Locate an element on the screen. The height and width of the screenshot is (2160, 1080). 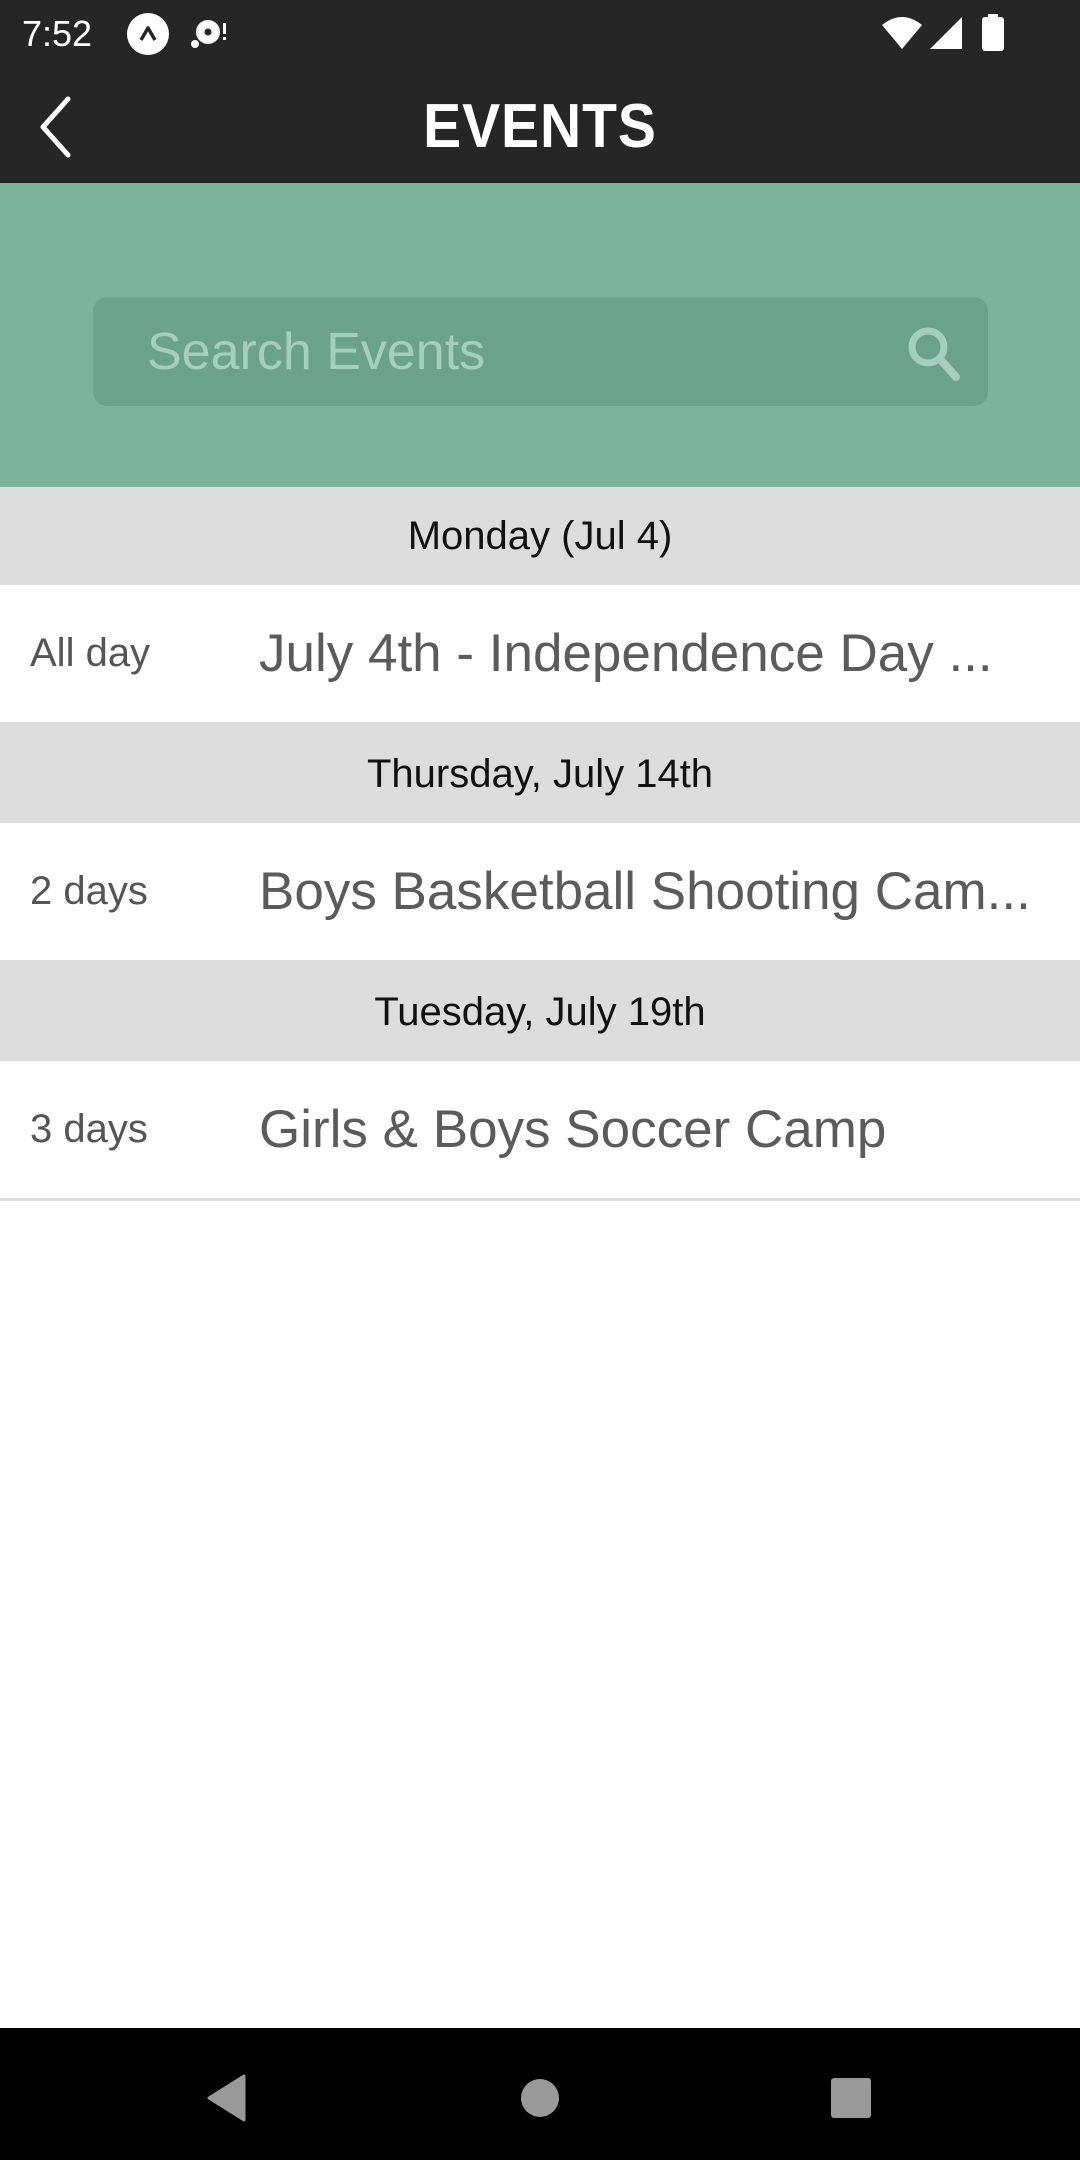
page-title: EVENTS is located at coordinates (540, 126).